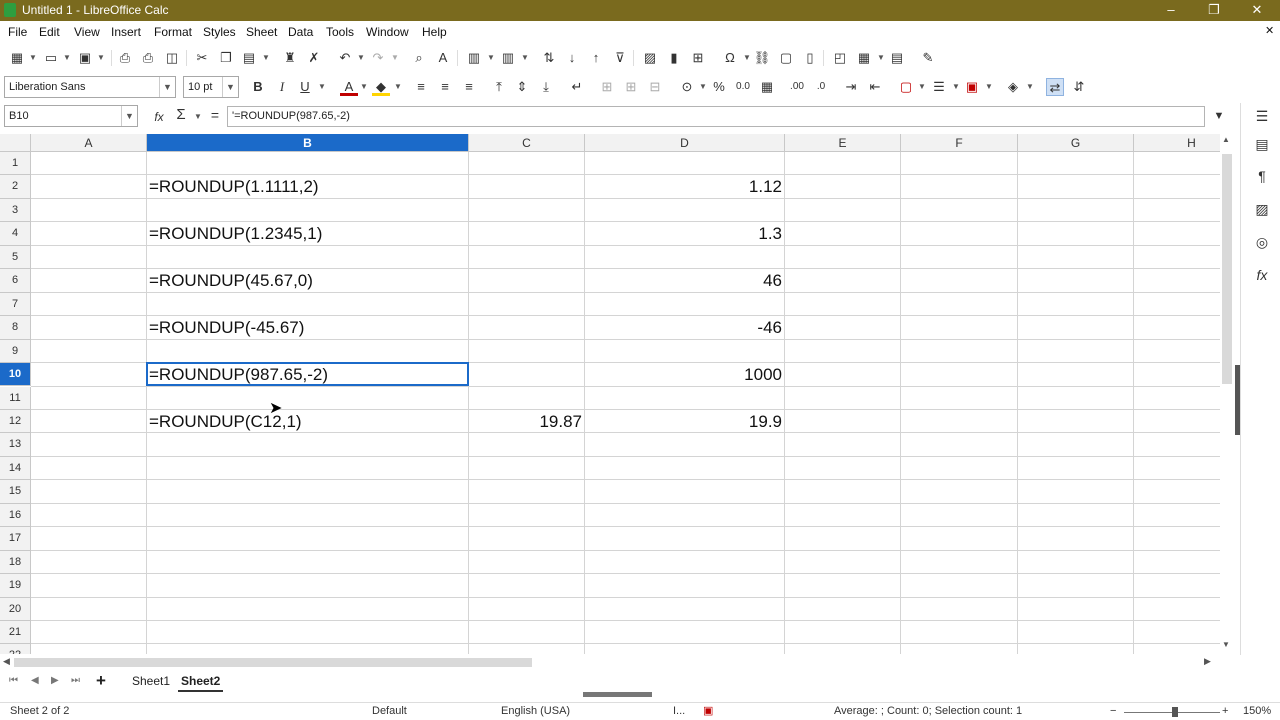 The height and width of the screenshot is (720, 1280). Describe the element at coordinates (15, 328) in the screenshot. I see `row-header-8: 8` at that location.